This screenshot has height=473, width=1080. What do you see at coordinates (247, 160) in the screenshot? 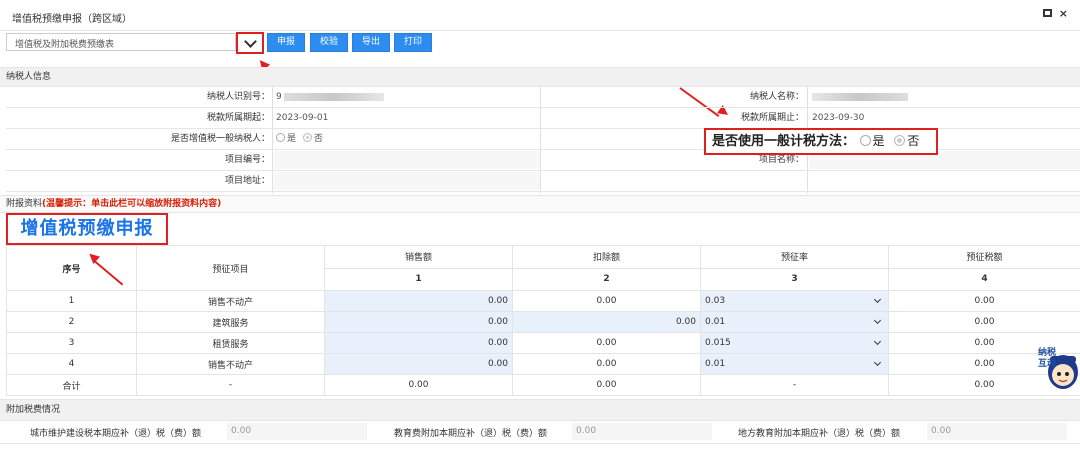
I see `project-no-label: 项目编号：` at bounding box center [247, 160].